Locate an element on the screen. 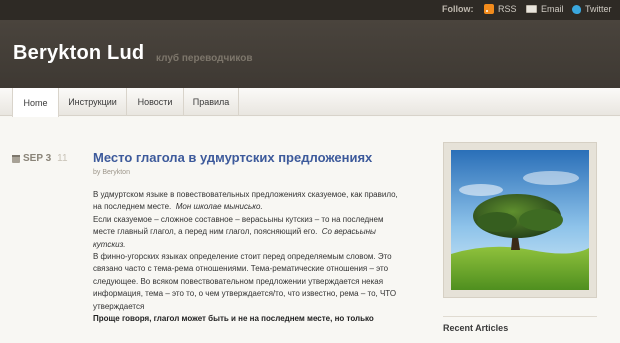 The image size is (620, 343). nav-item-news: Новости is located at coordinates (155, 102).